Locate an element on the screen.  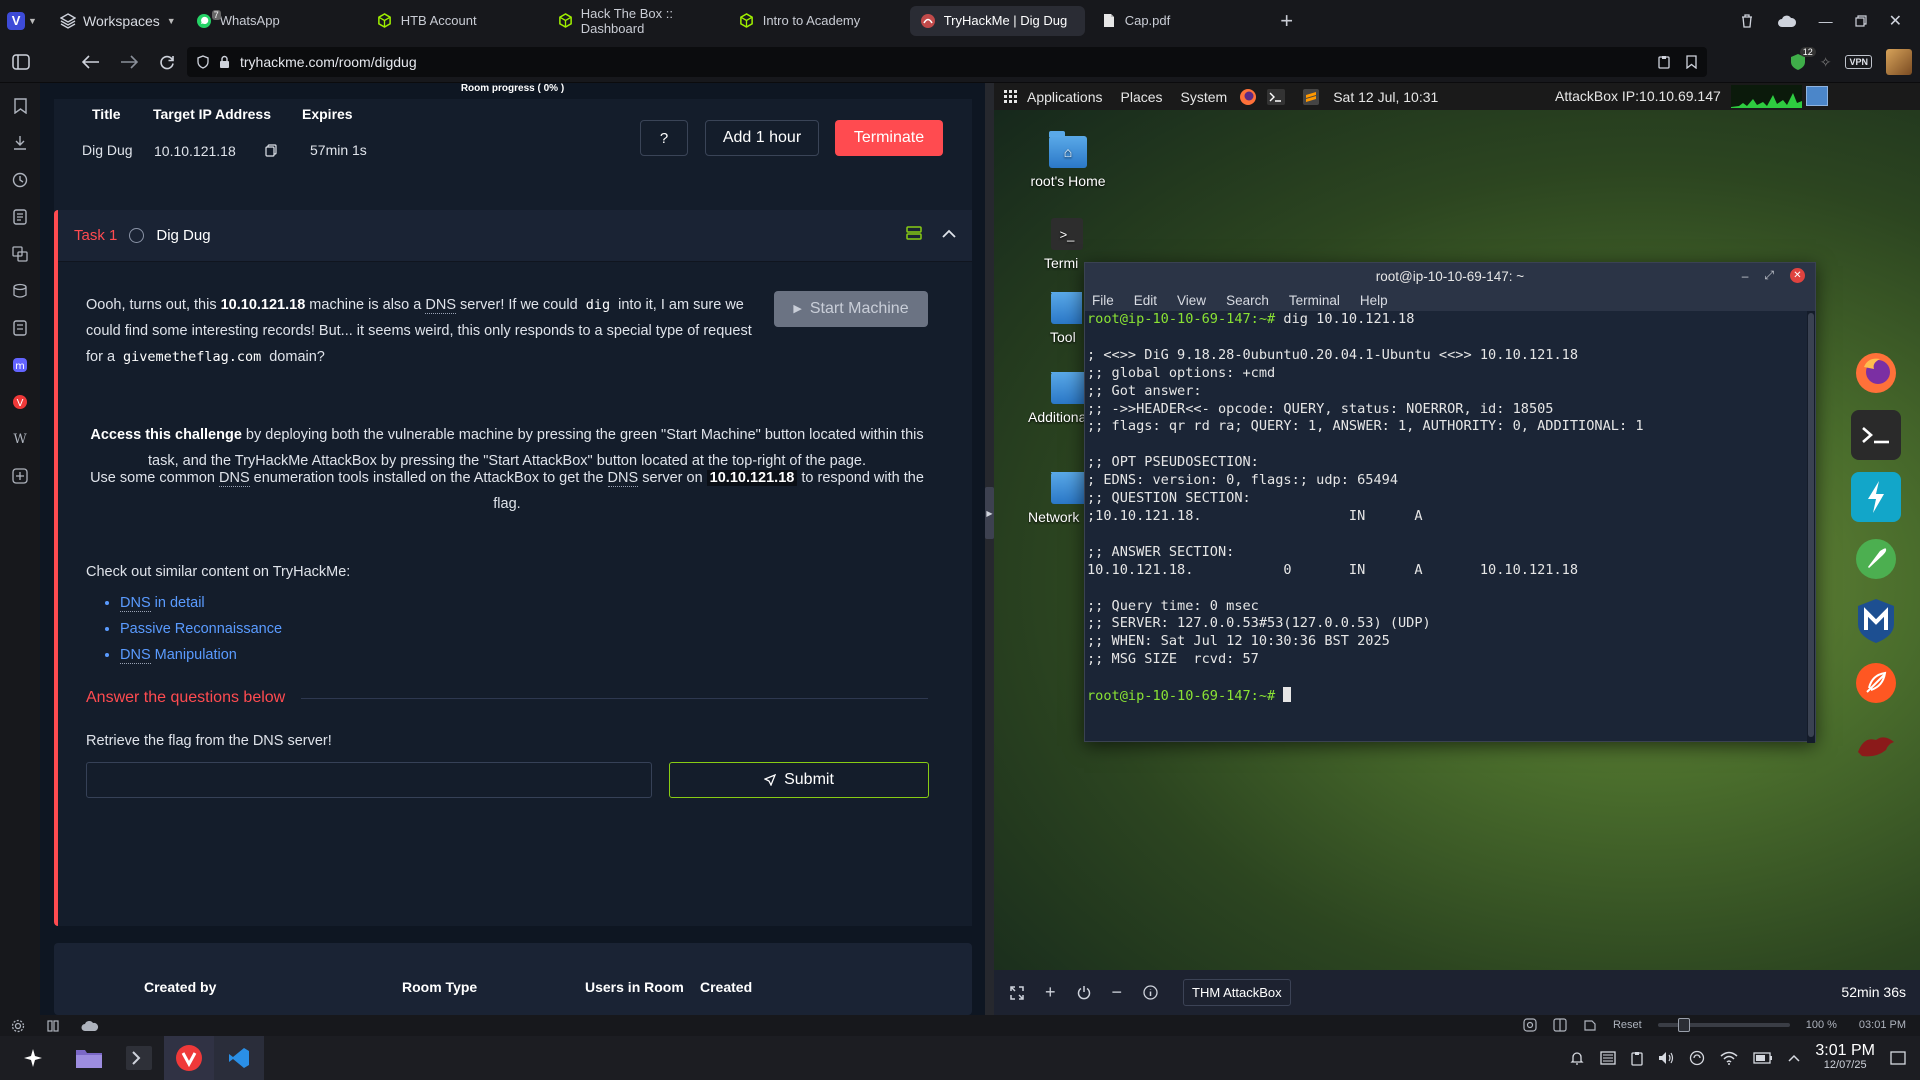
system-menu: System is located at coordinates (1204, 97).